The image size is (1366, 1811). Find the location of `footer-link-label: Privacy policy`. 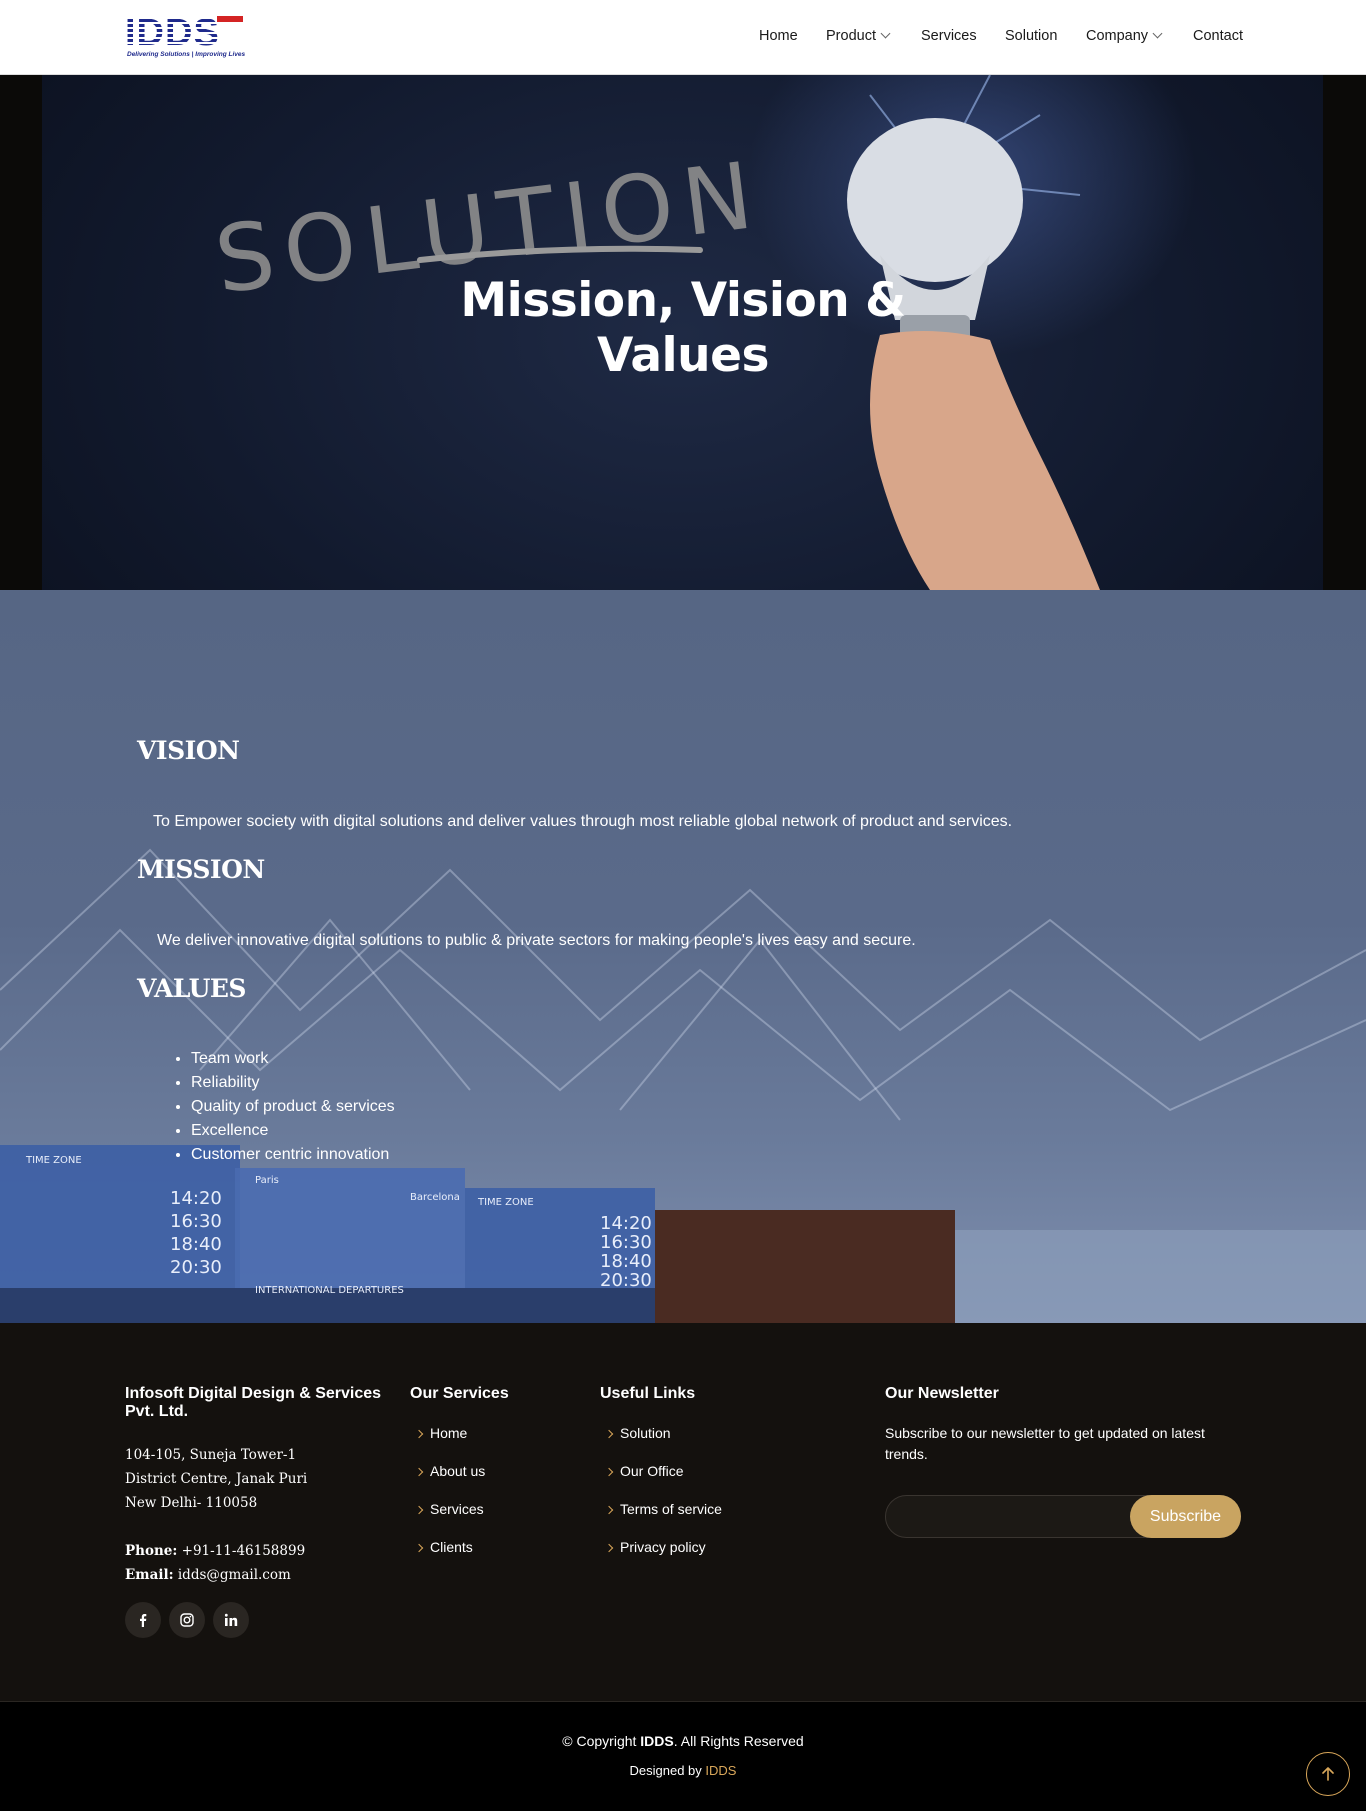

footer-link-label: Privacy policy is located at coordinates (663, 1547).